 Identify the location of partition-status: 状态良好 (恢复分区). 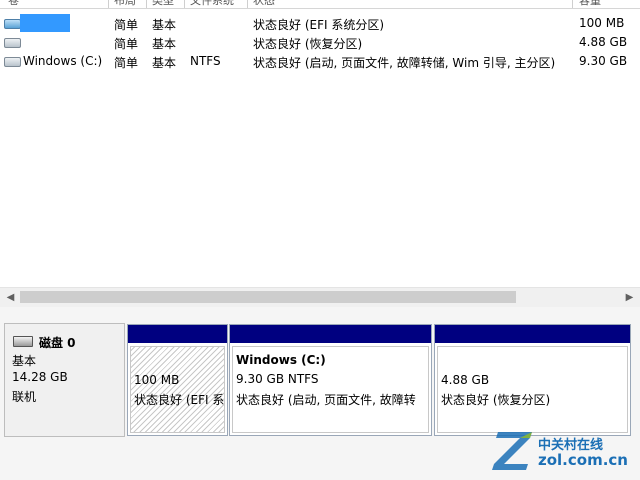
(496, 400).